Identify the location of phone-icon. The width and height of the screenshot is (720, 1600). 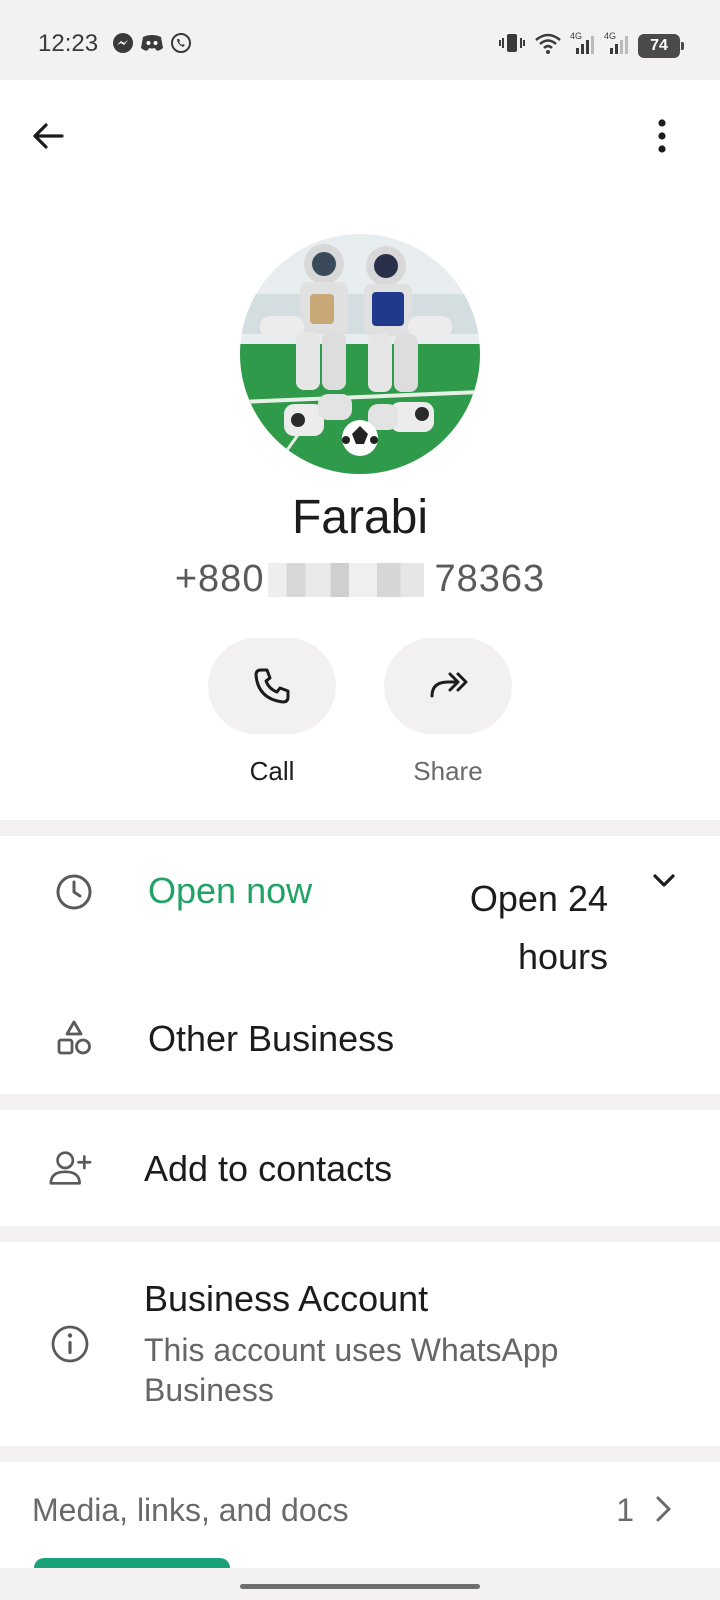
(272, 686).